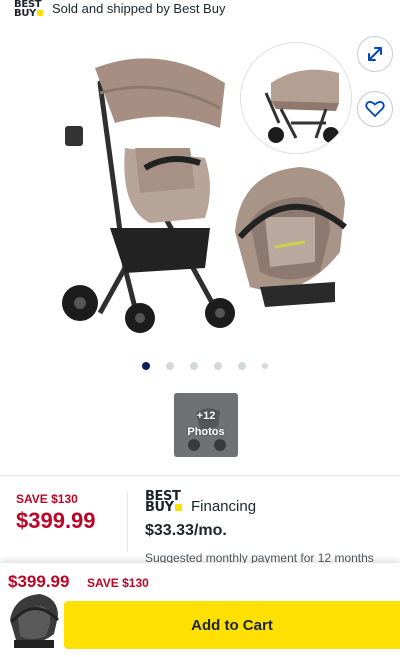 The image size is (400, 657). Describe the element at coordinates (39, 581) in the screenshot. I see `sticky-price: $399.99` at that location.